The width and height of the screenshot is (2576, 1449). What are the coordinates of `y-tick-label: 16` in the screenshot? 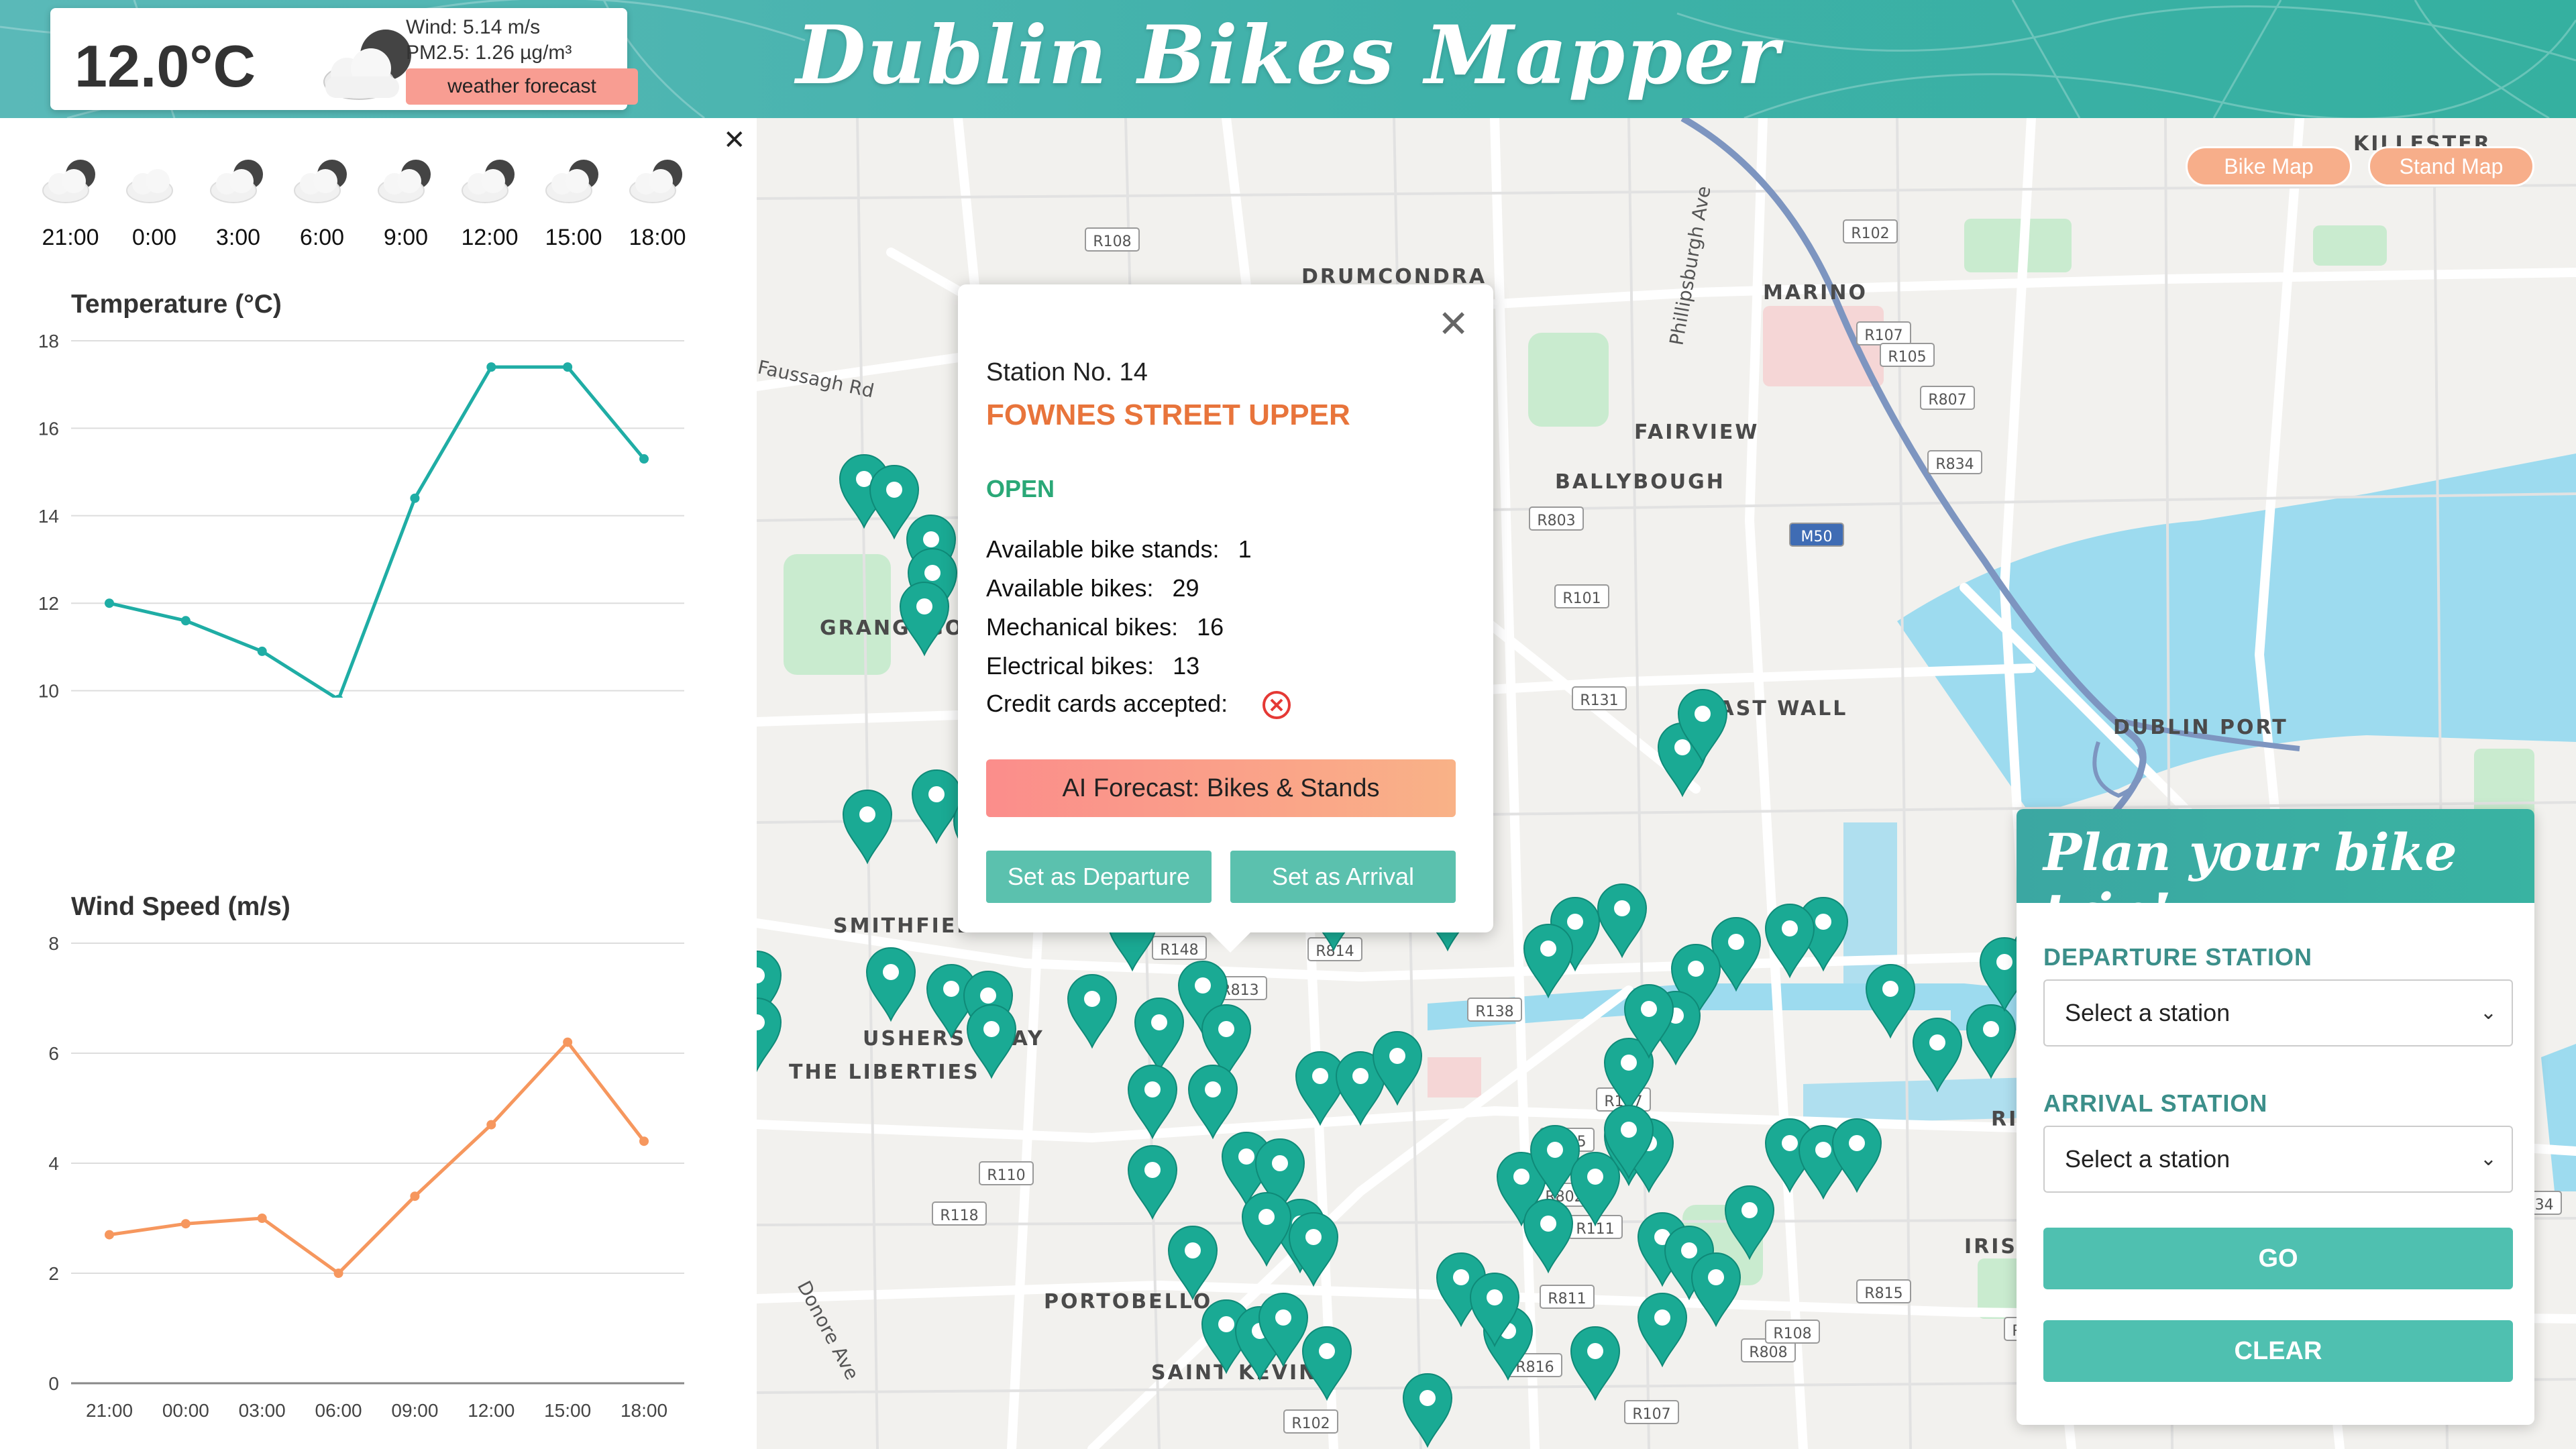 It's located at (48, 428).